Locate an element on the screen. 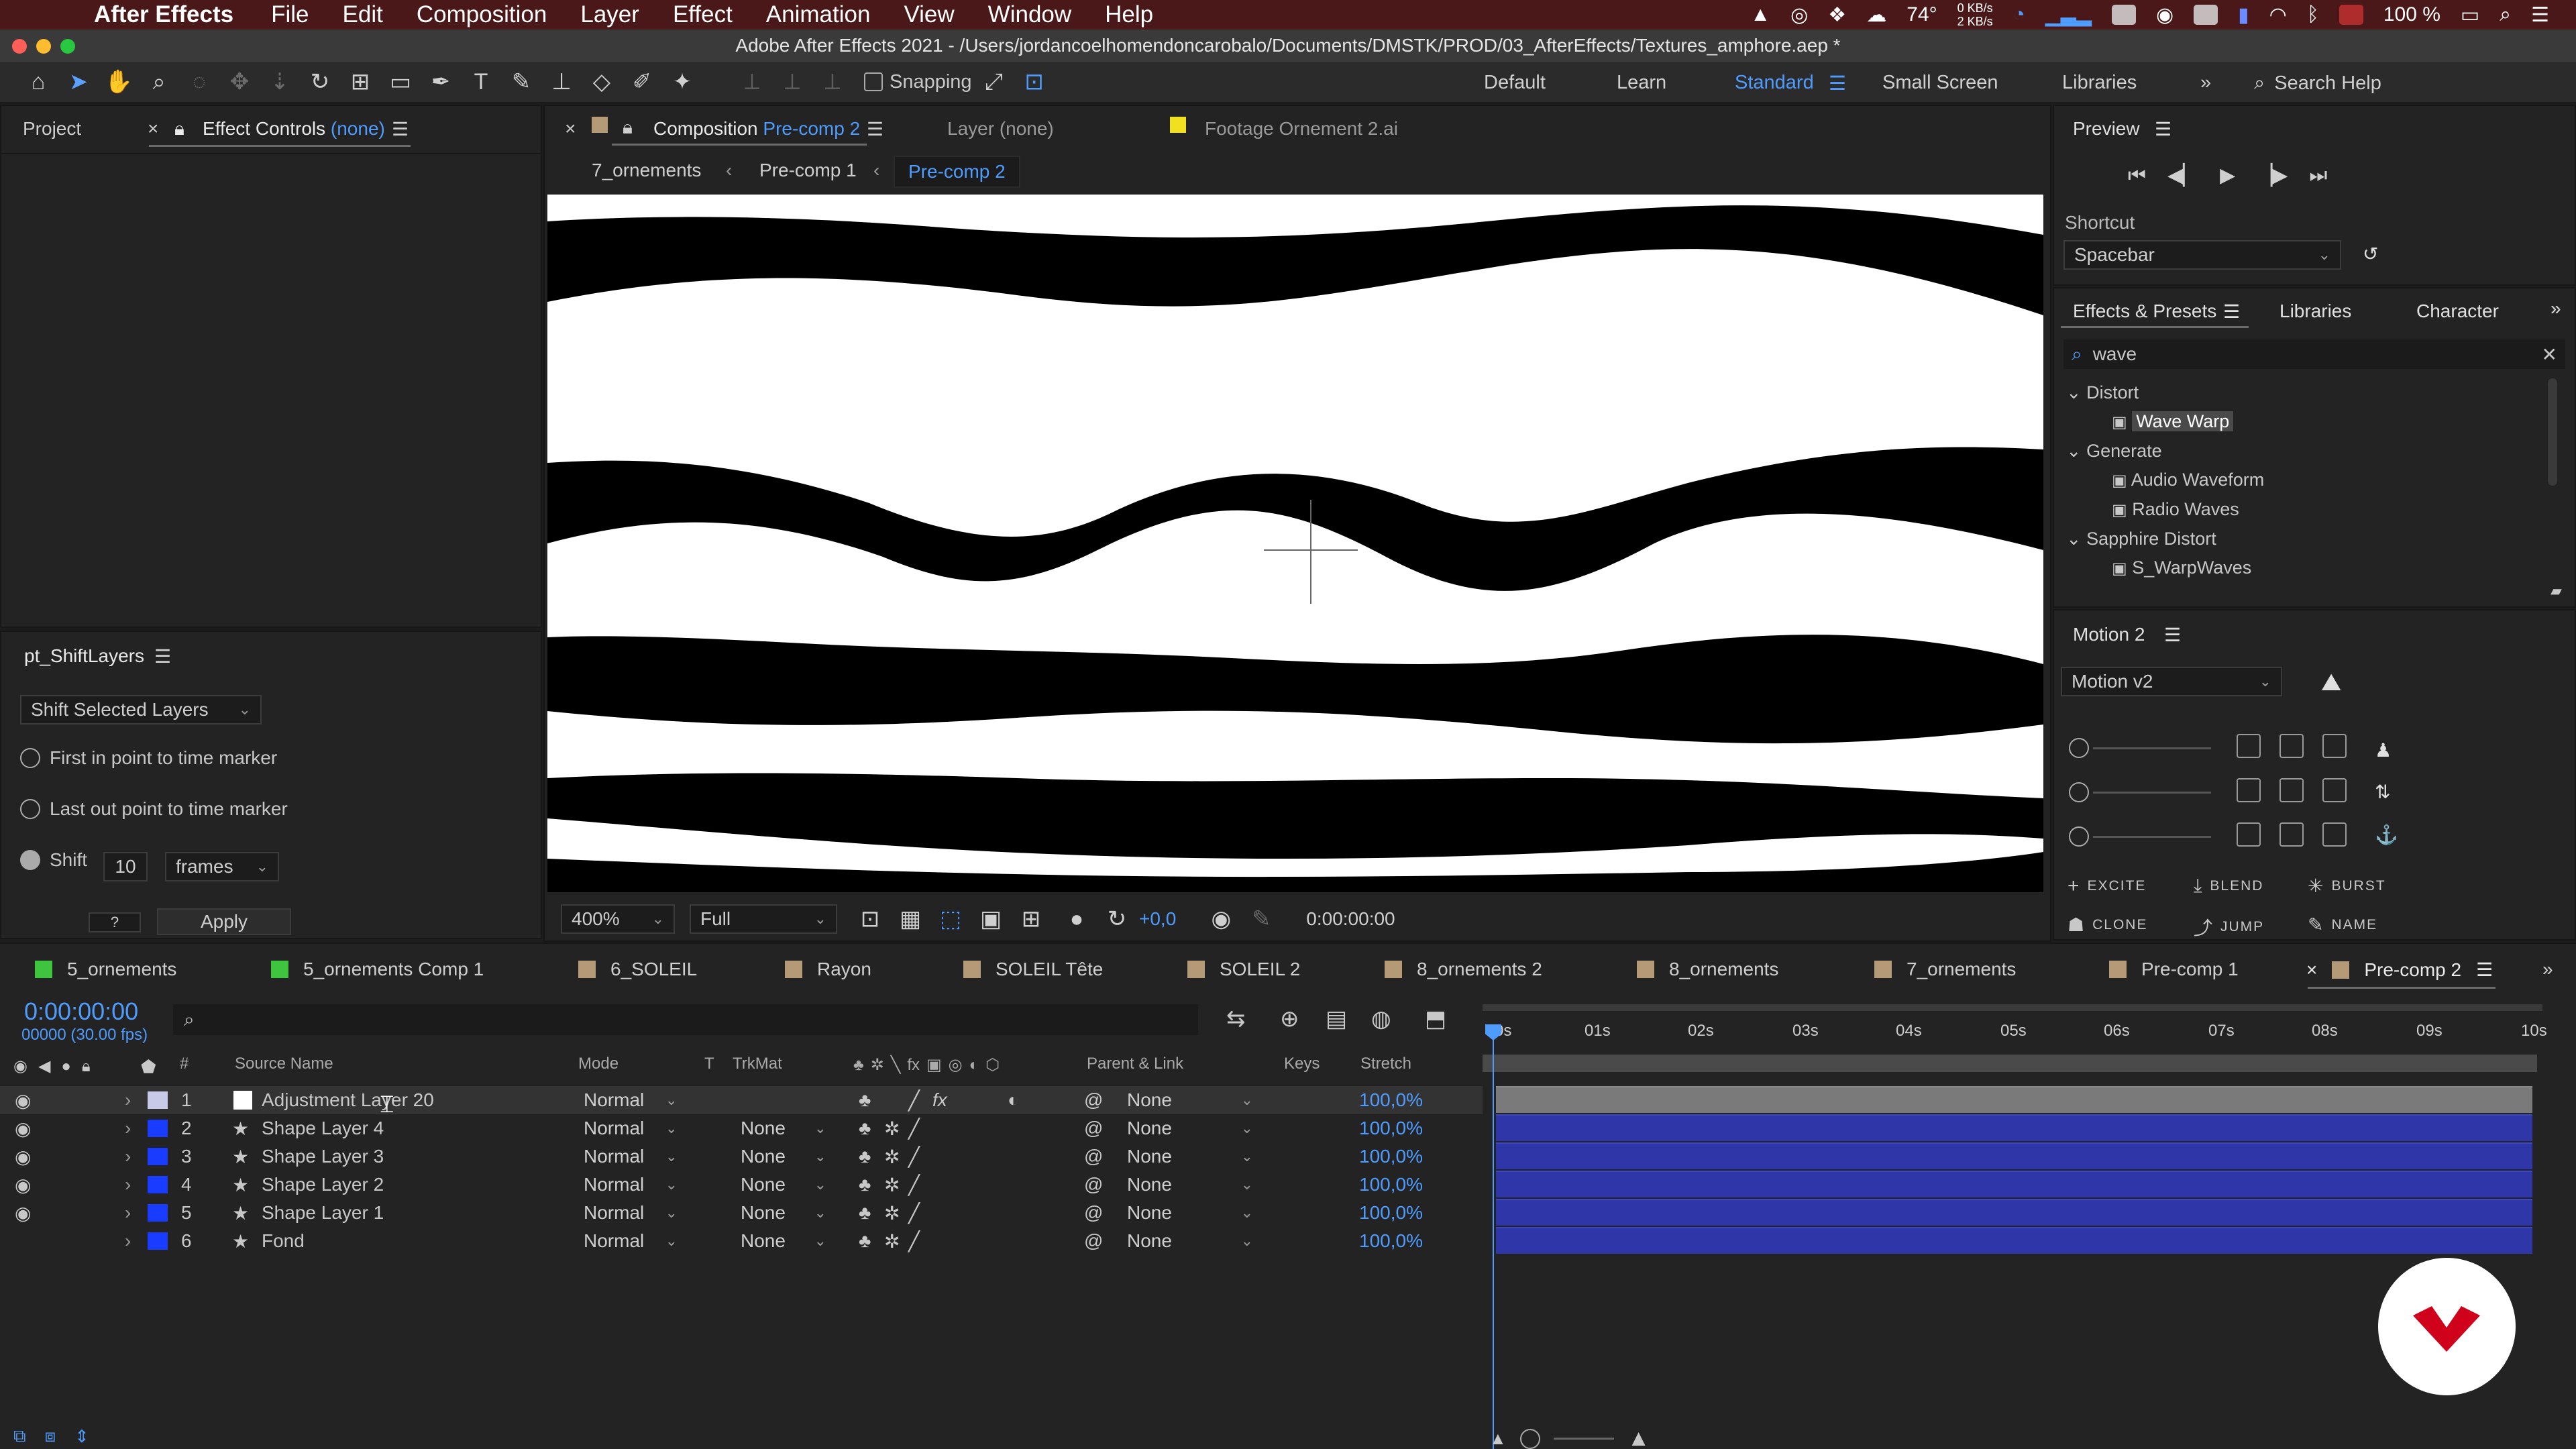  draft-3d-icon: ⊕ is located at coordinates (1289, 1019).